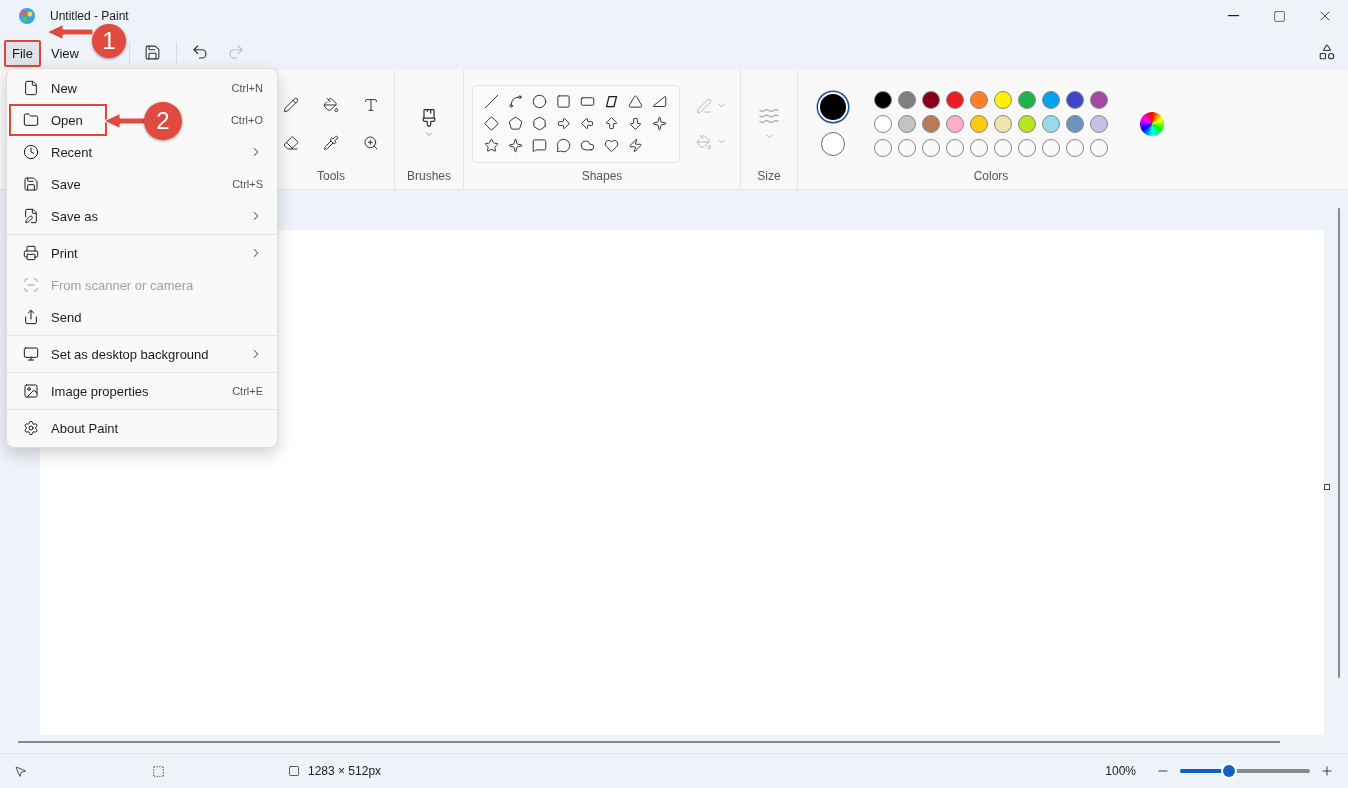  What do you see at coordinates (833, 106) in the screenshot?
I see `primary-color` at bounding box center [833, 106].